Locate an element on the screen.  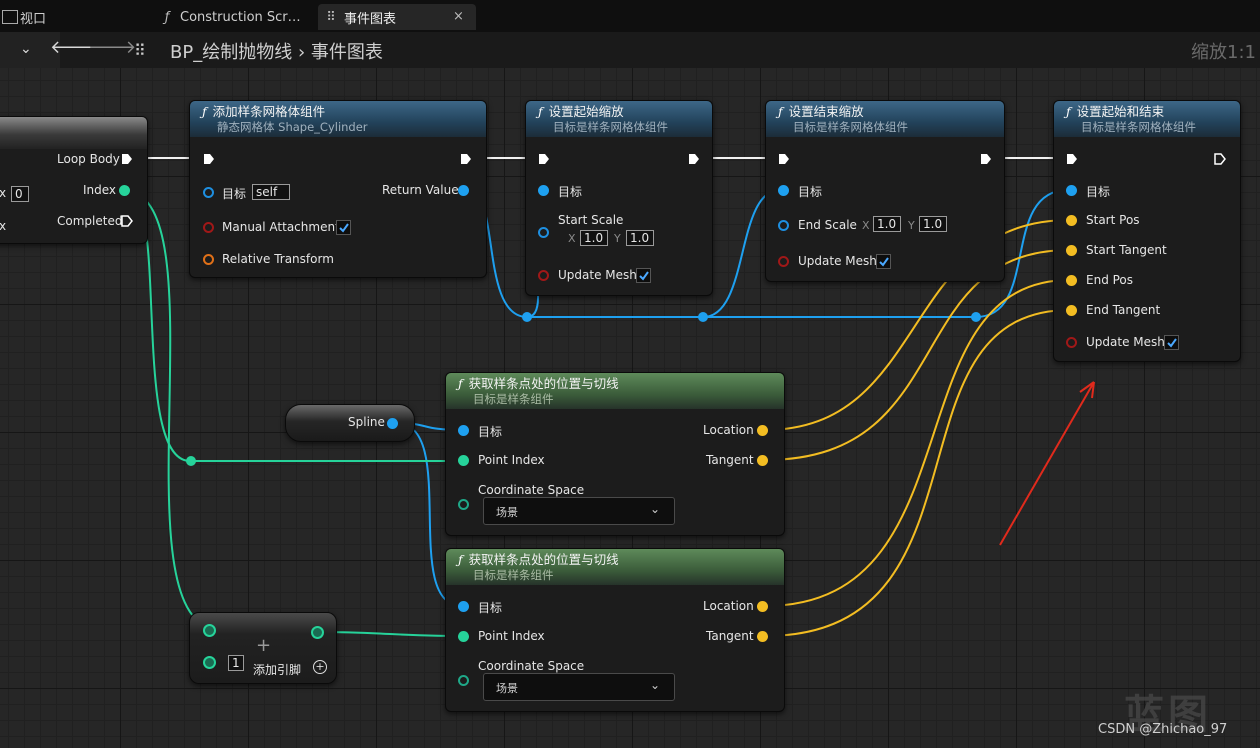
node-header: ƒ 设置起始缩放 目标是样条网格体组件 is located at coordinates (619, 119).